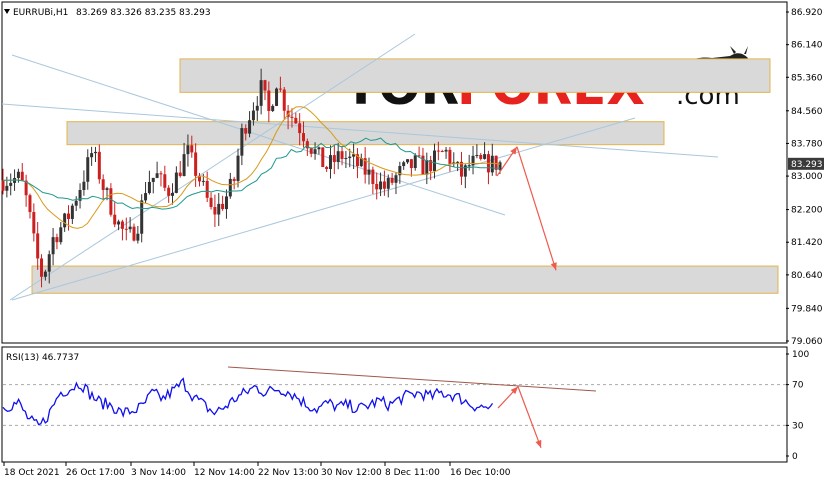 The height and width of the screenshot is (483, 830). Describe the element at coordinates (224, 473) in the screenshot. I see `time-tick-label: 12 Nov 14:00` at that location.